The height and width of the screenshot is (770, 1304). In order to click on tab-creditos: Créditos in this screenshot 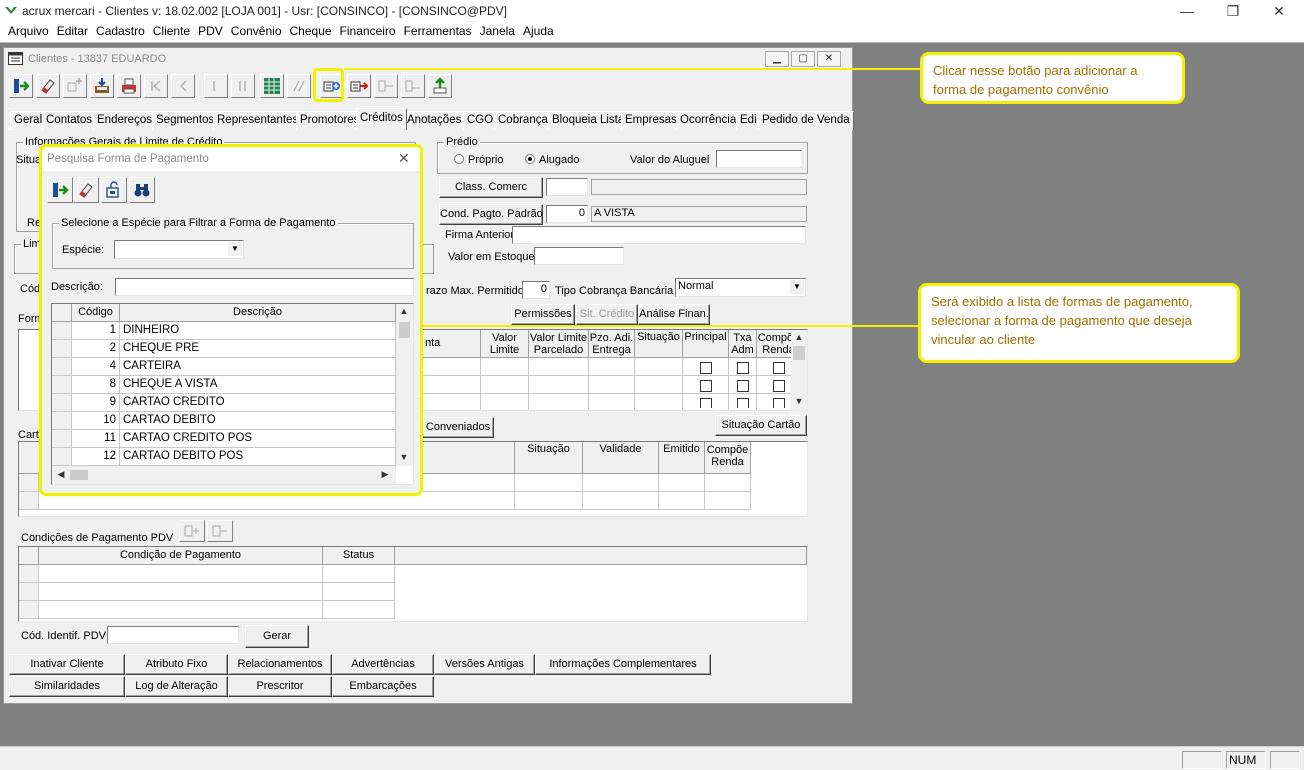, I will do `click(381, 119)`.